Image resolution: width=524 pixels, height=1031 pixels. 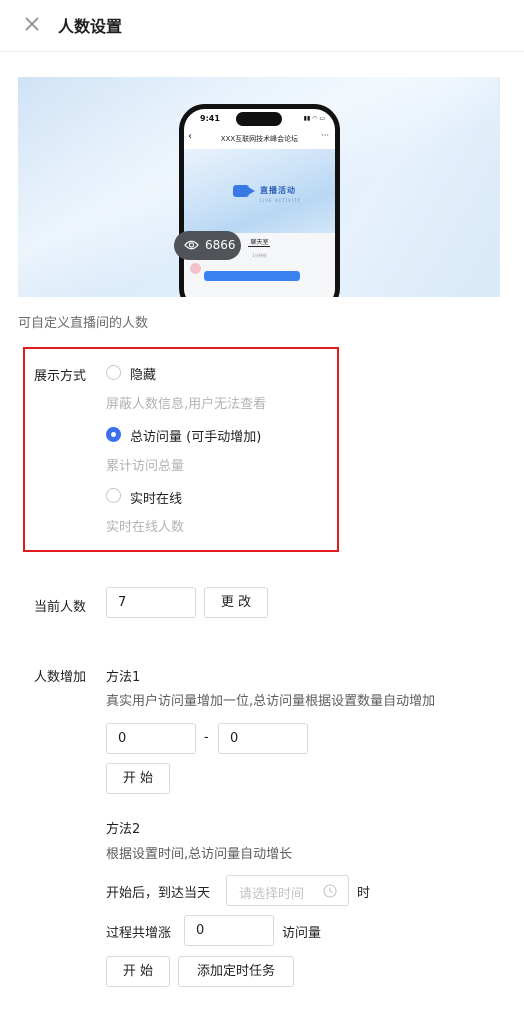 I want to click on phone-nav: ‹ XXX互联网技术峰会论坛 ···, so click(x=259, y=140).